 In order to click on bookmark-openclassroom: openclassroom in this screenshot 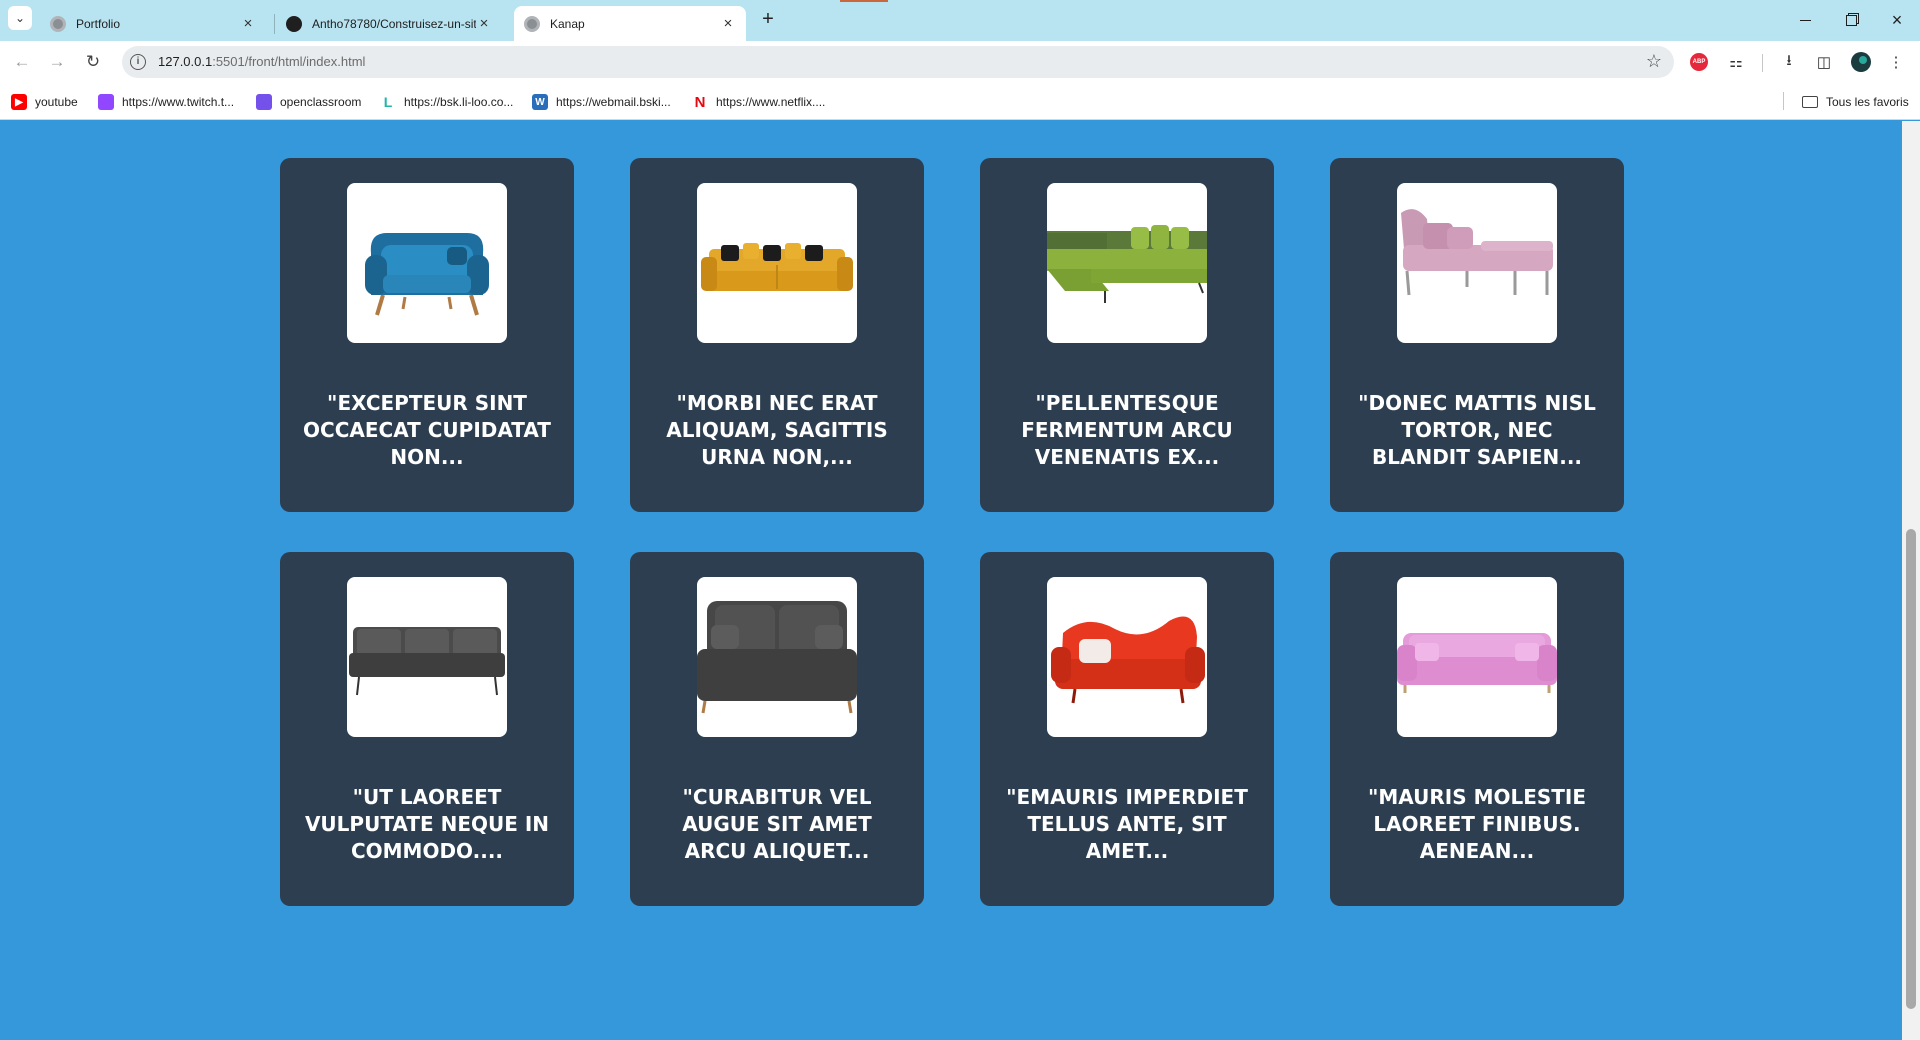, I will do `click(308, 102)`.